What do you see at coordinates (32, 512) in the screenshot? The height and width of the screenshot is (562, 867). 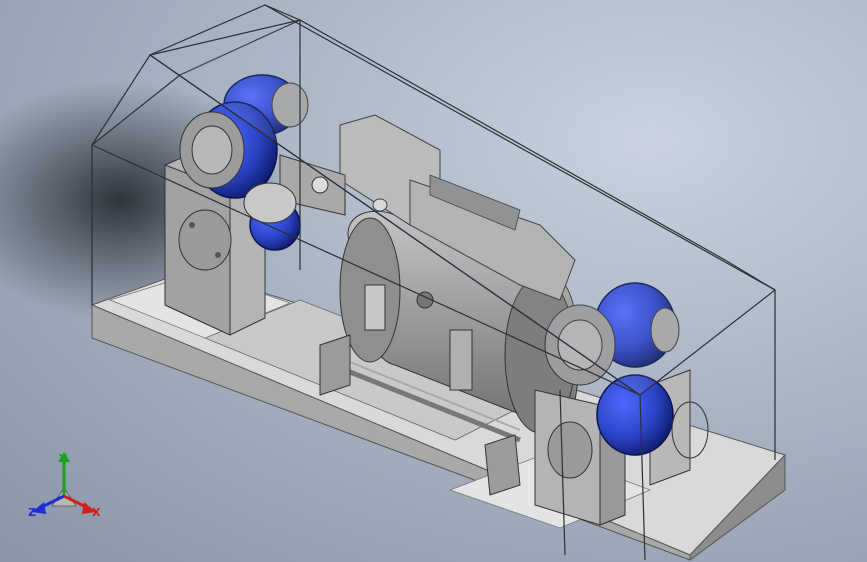 I see `z-axis-label: Z` at bounding box center [32, 512].